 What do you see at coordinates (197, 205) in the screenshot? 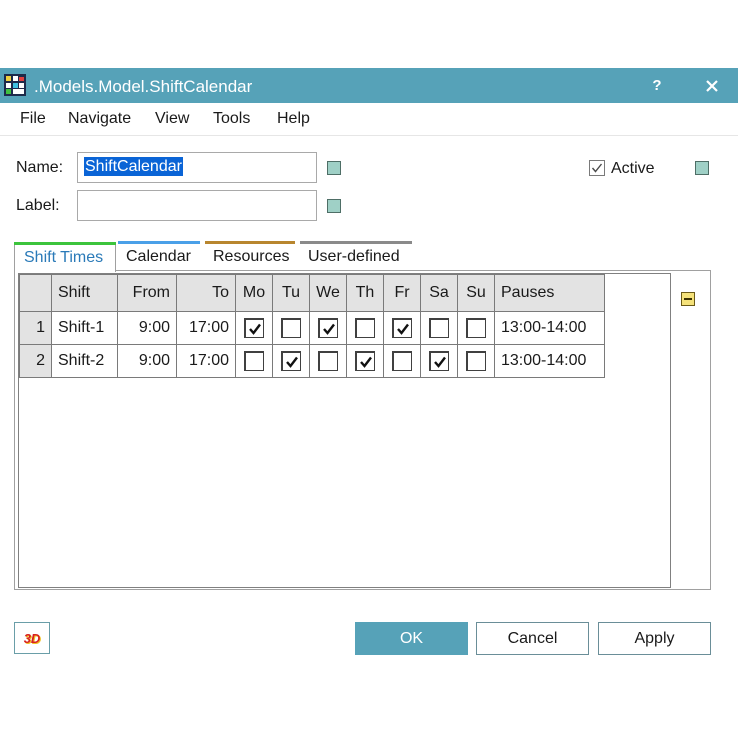
I see `label-input` at bounding box center [197, 205].